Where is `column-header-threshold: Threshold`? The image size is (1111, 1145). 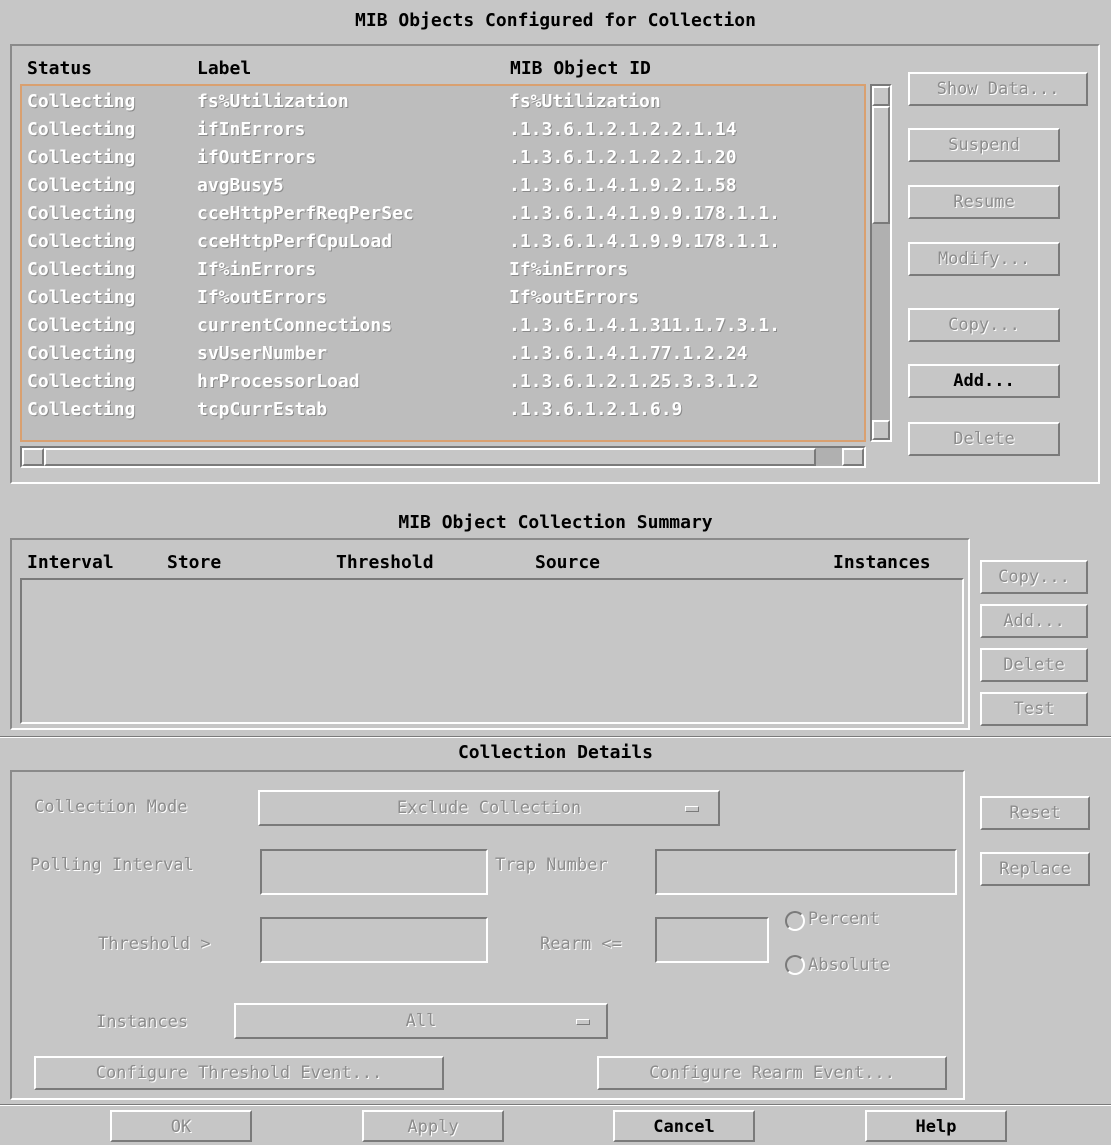 column-header-threshold: Threshold is located at coordinates (385, 562).